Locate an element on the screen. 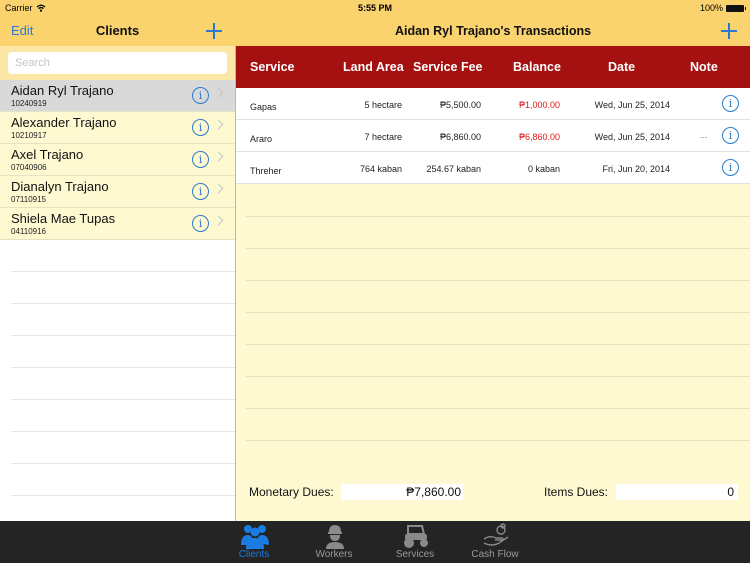 This screenshot has width=750, height=563. client-id: 10210917 is located at coordinates (29, 135).